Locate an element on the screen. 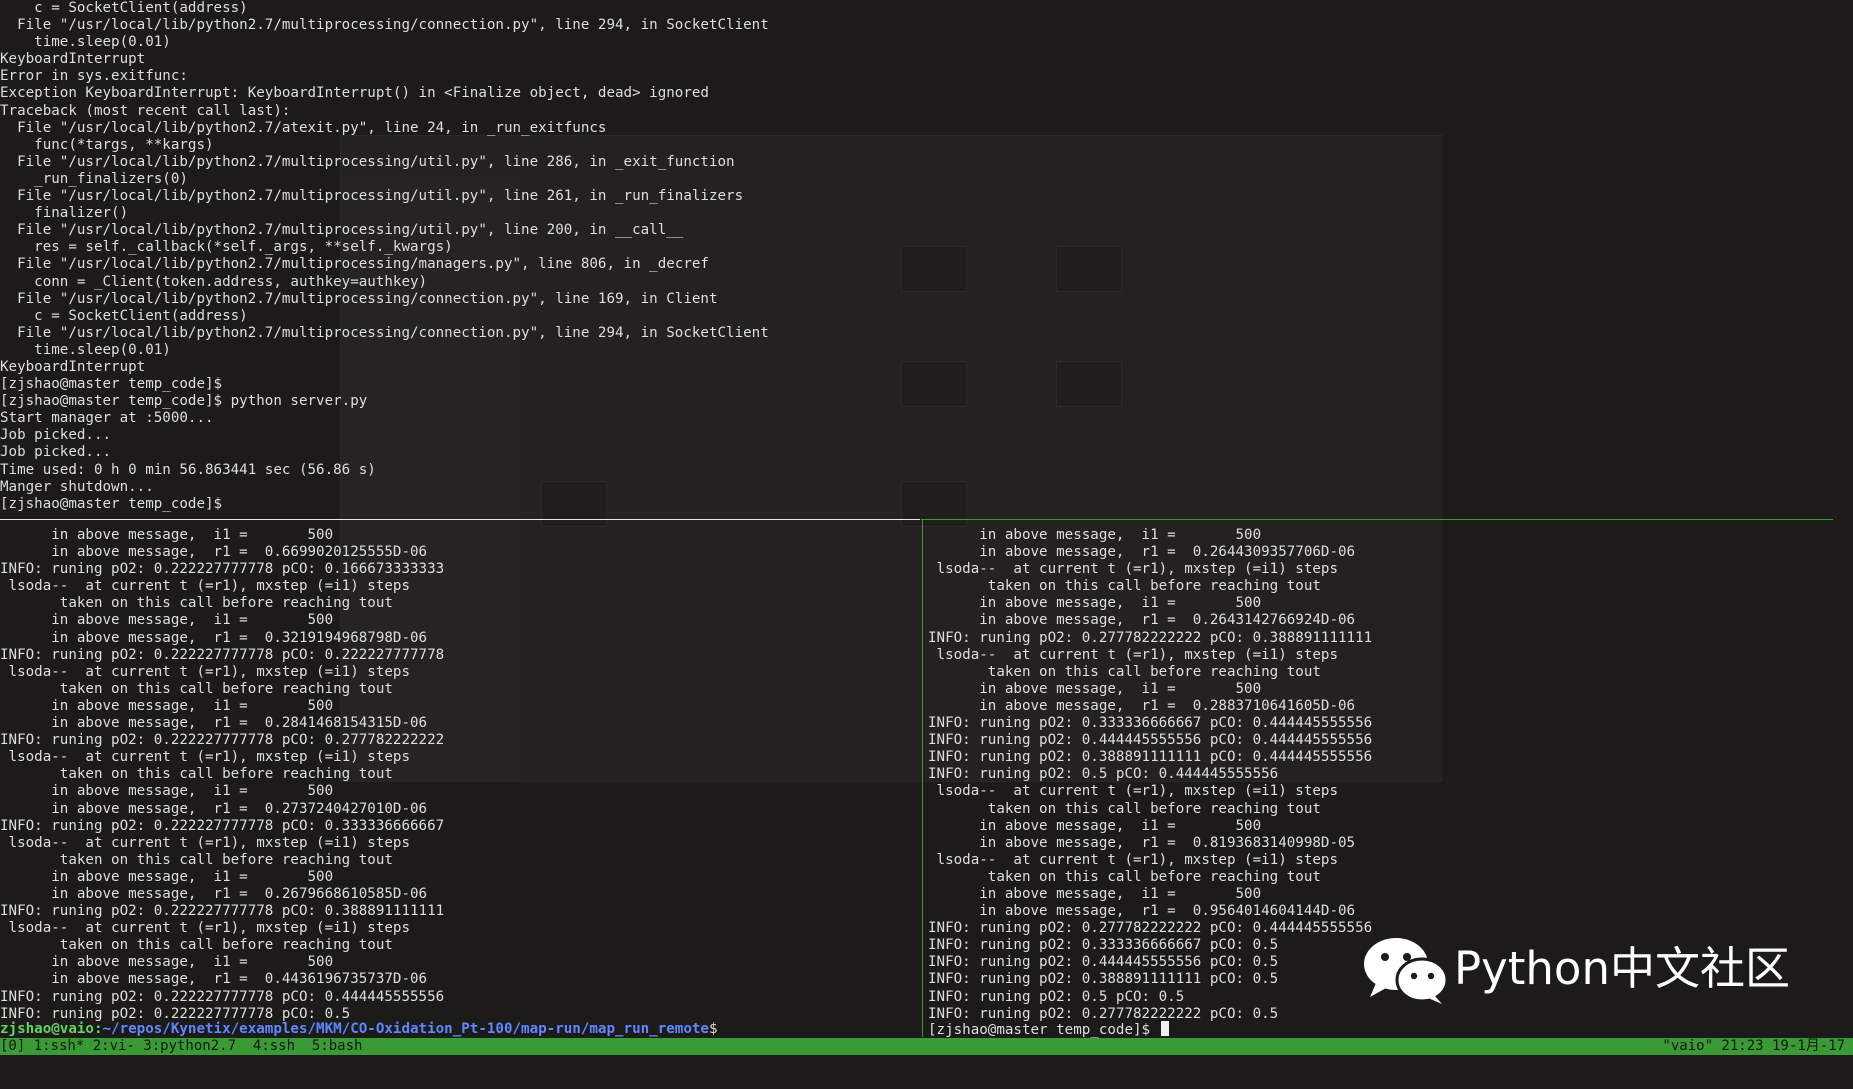 This screenshot has width=1853, height=1089. terminal-line: finalizer() is located at coordinates (64, 213).